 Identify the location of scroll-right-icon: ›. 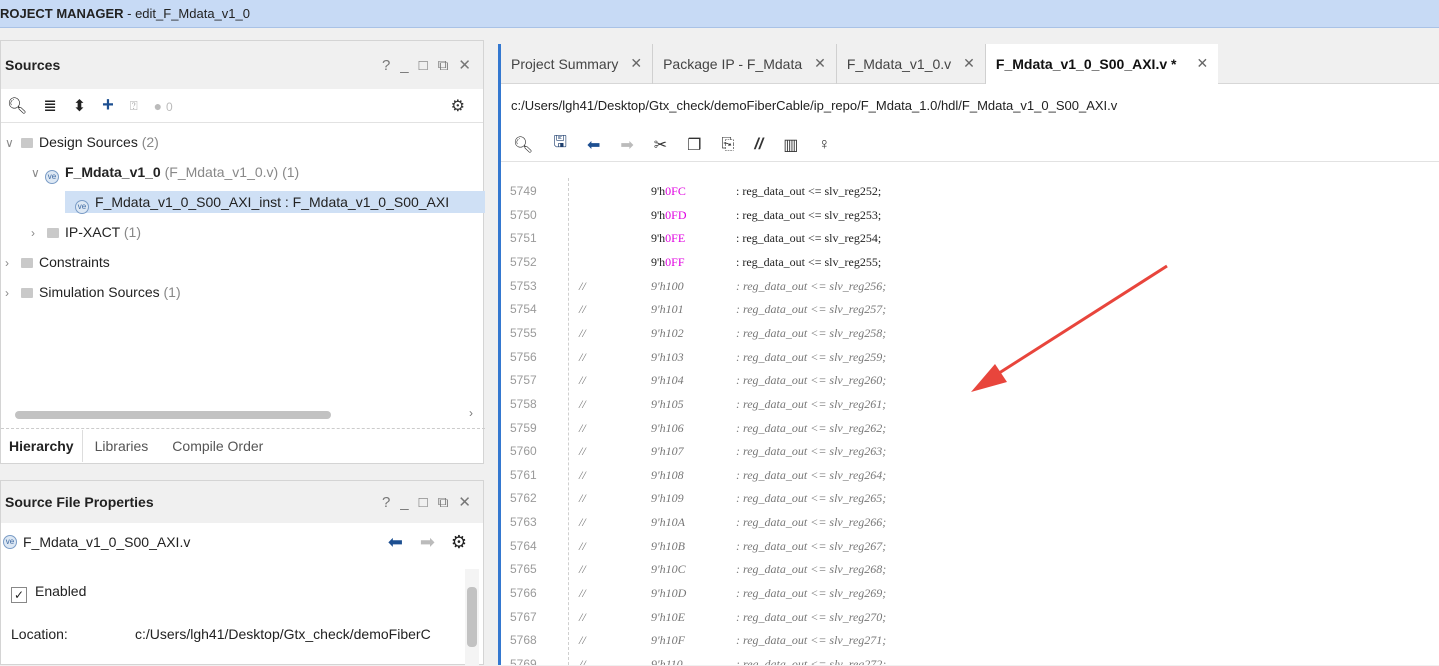
(471, 413).